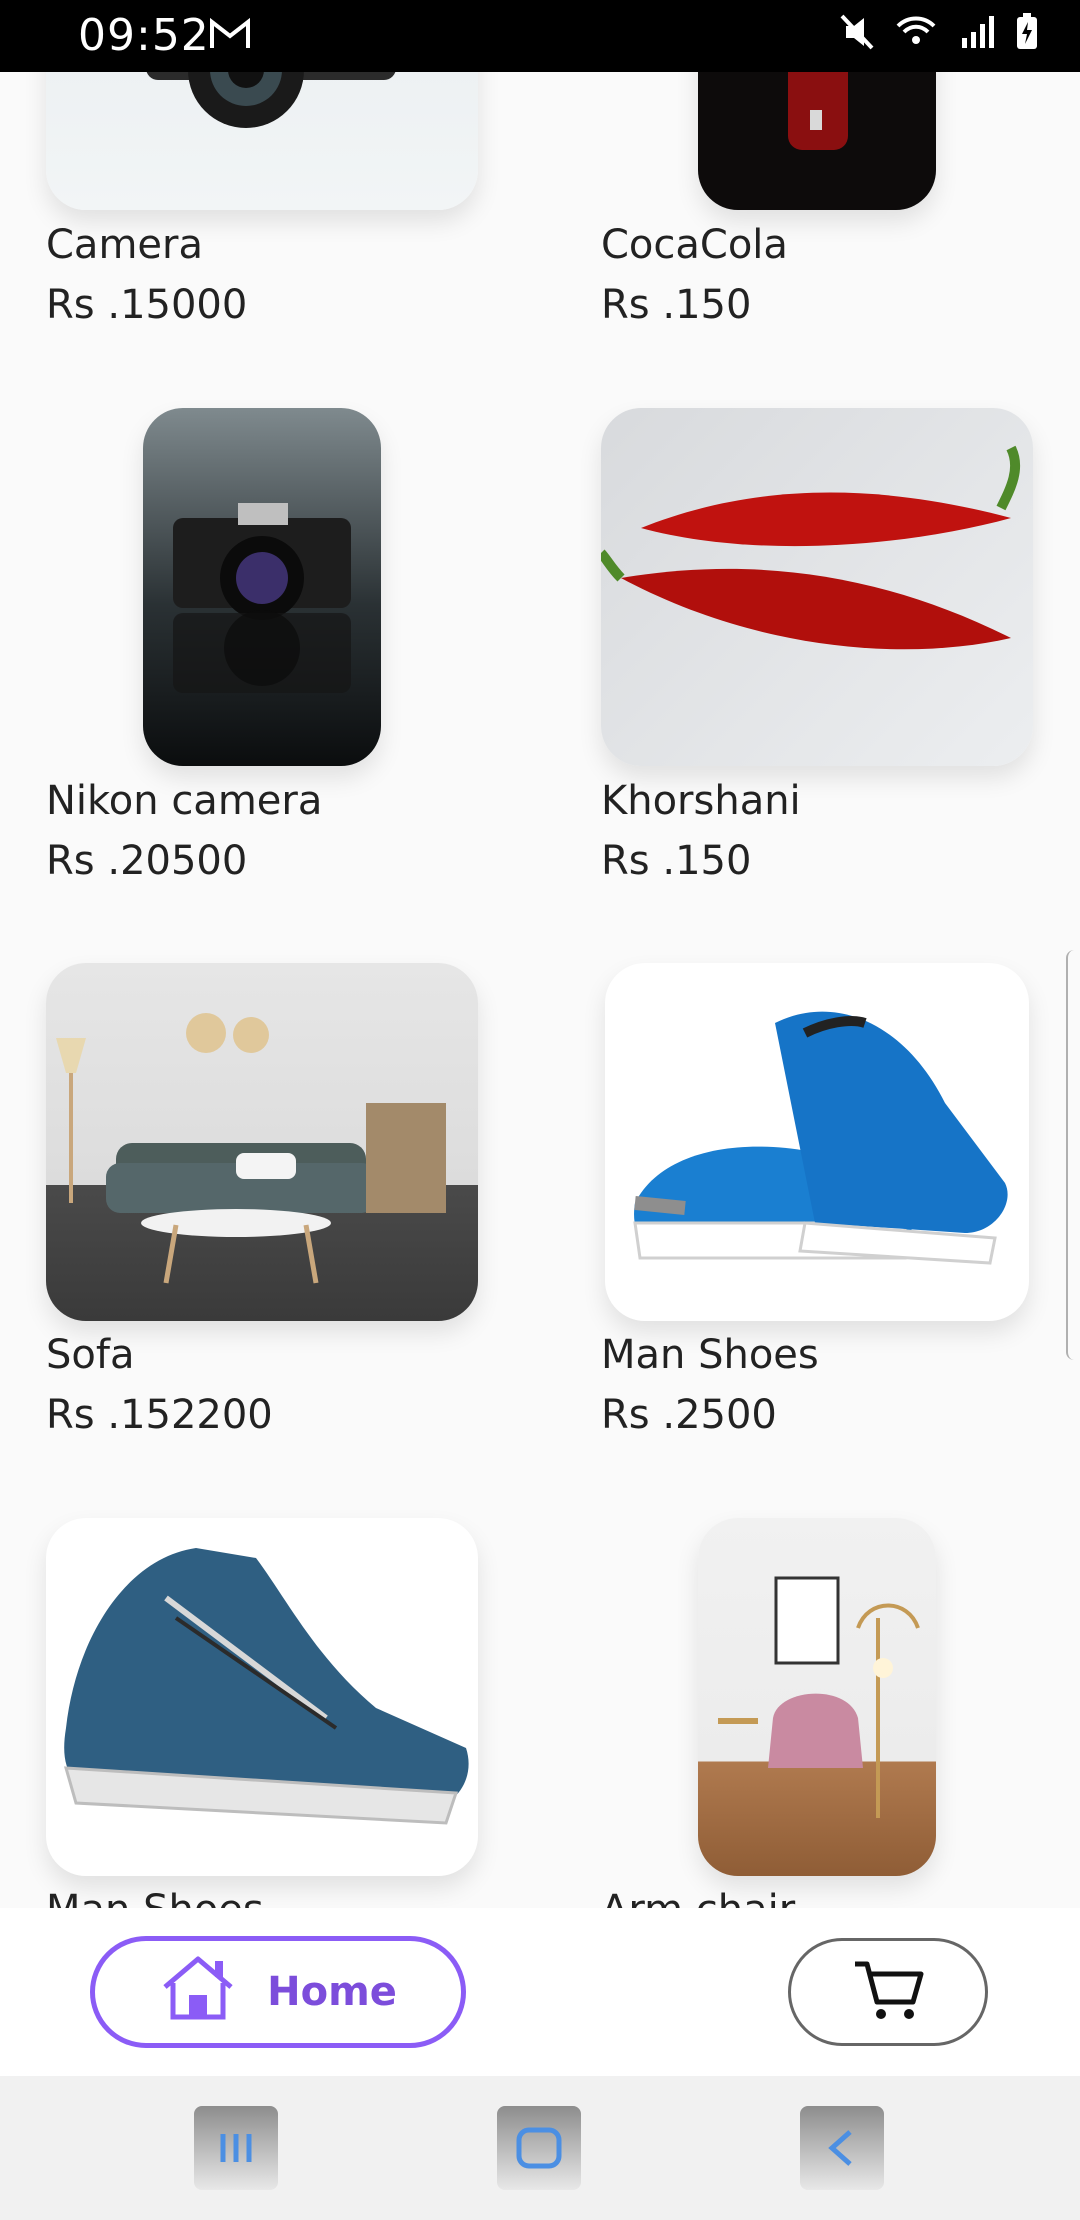 This screenshot has width=1080, height=2220. What do you see at coordinates (236, 2148) in the screenshot?
I see `recent-apps-button` at bounding box center [236, 2148].